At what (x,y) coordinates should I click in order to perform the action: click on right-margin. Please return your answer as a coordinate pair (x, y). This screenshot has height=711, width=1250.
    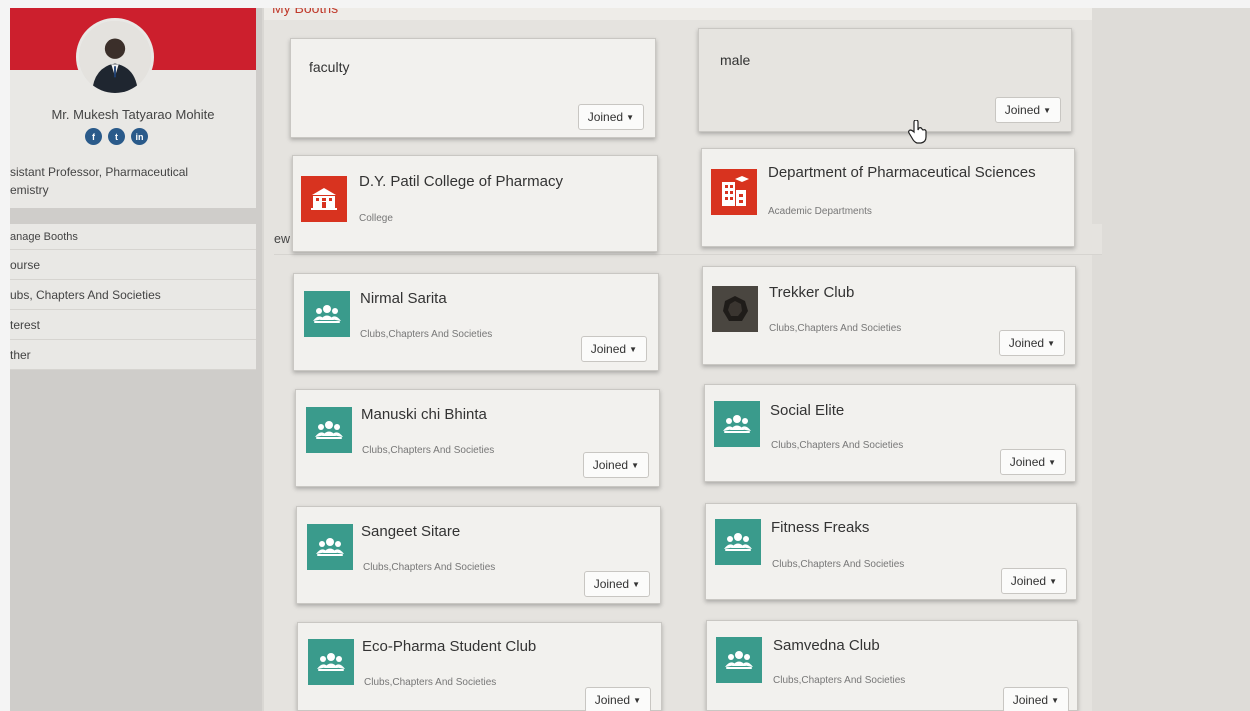
    Looking at the image, I should click on (1171, 355).